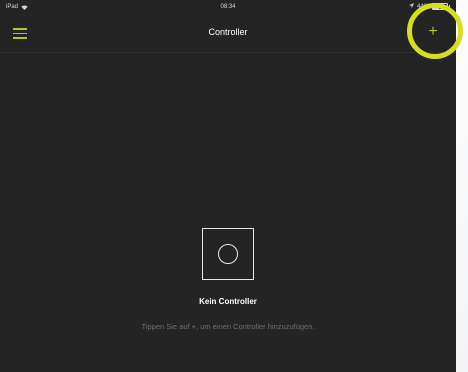 This screenshot has width=468, height=372. I want to click on add-controller-button: +, so click(433, 32).